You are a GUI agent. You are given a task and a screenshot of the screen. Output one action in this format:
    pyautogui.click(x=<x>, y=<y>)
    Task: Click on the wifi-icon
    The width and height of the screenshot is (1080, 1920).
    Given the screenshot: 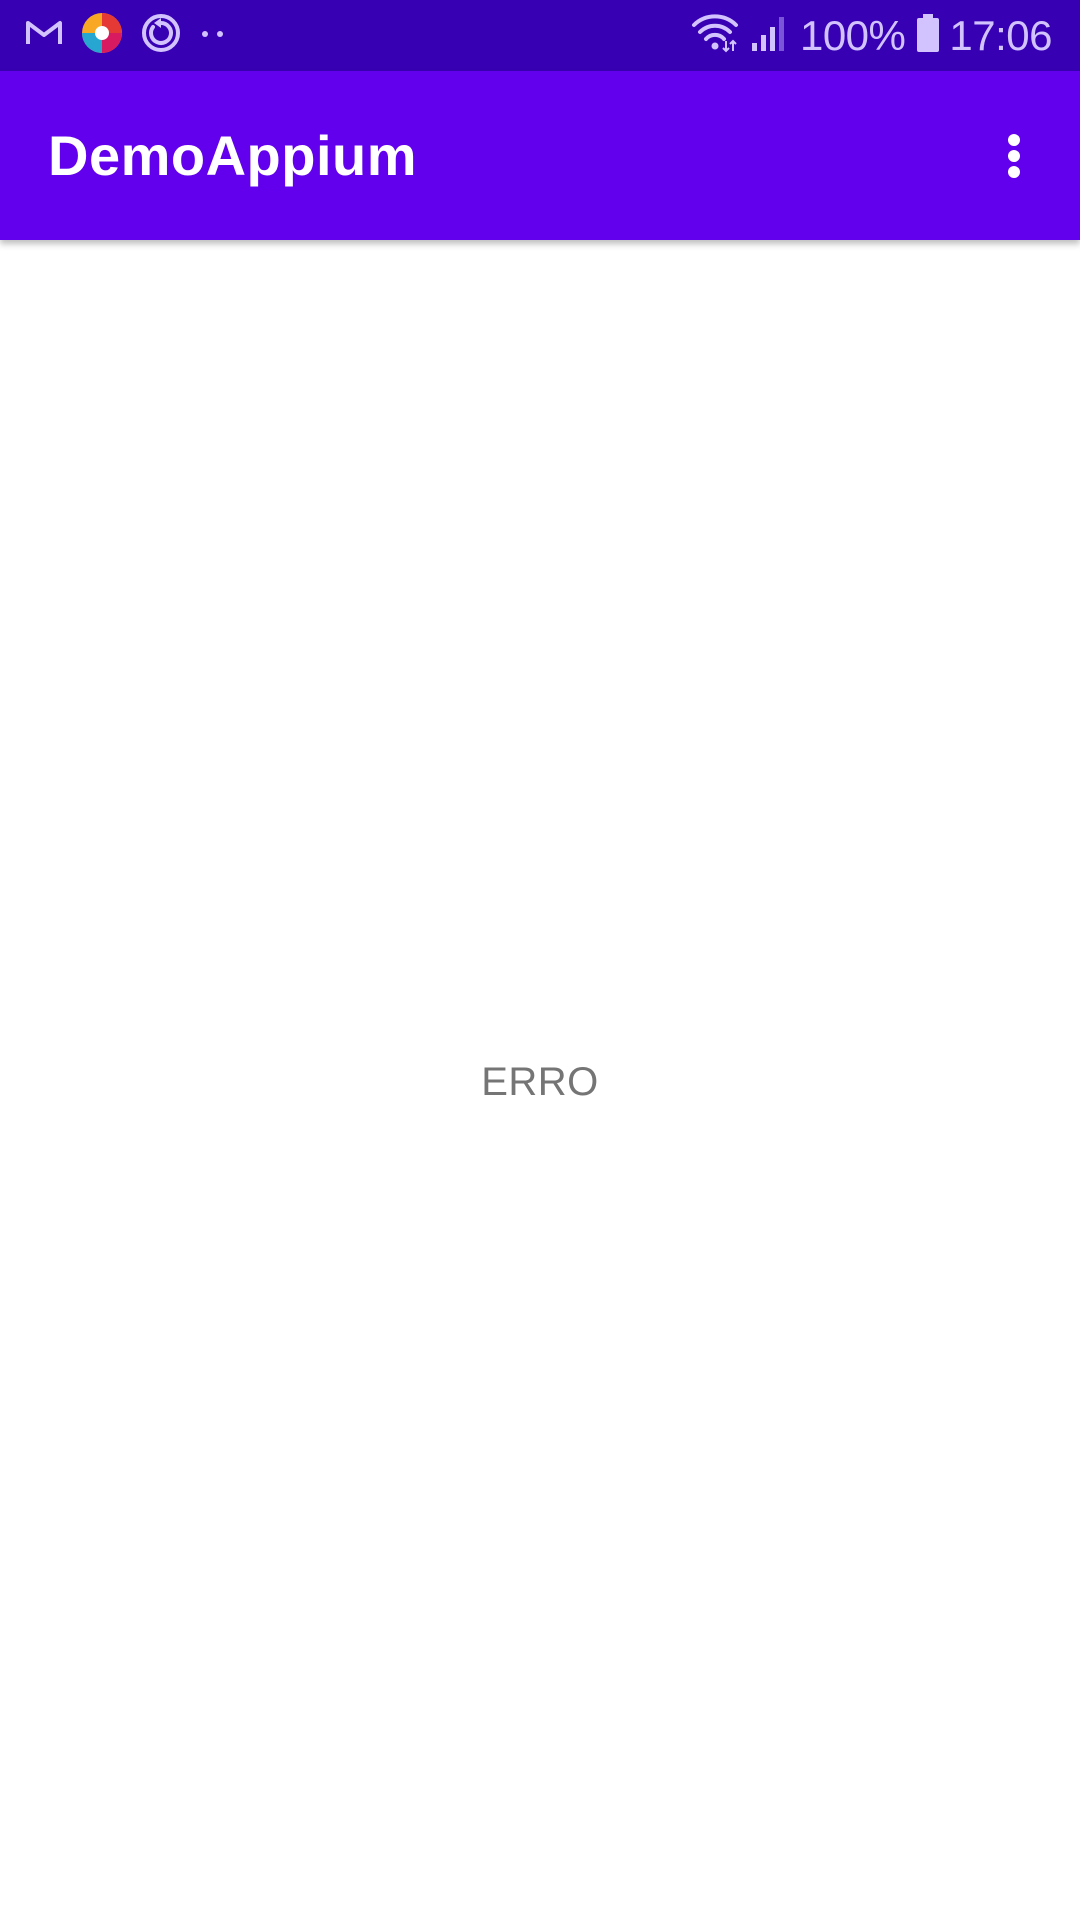 What is the action you would take?
    pyautogui.click(x=715, y=35)
    